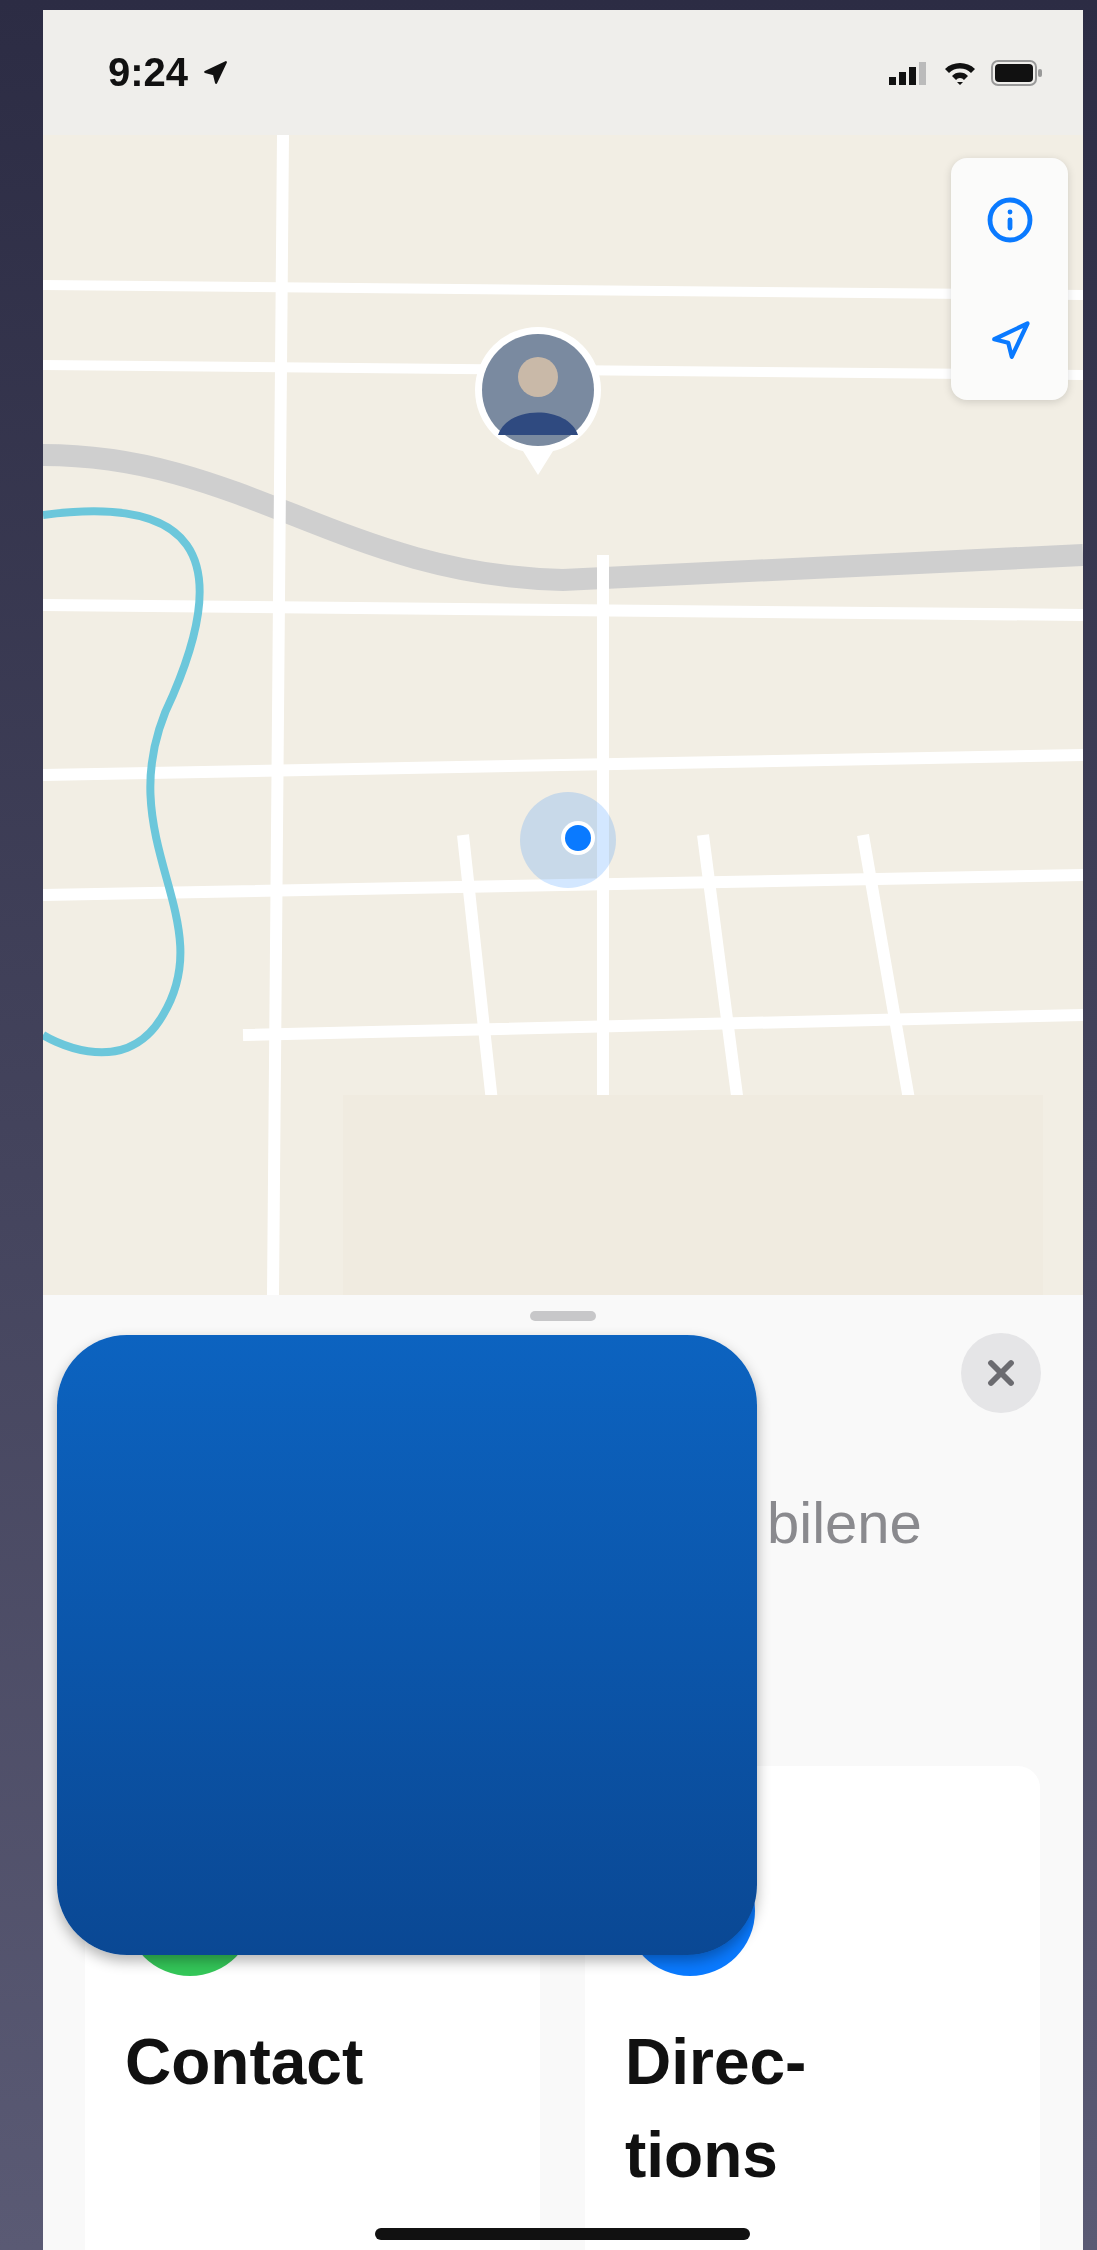 This screenshot has height=2250, width=1097. Describe the element at coordinates (568, 840) in the screenshot. I see `location-dot-icon` at that location.